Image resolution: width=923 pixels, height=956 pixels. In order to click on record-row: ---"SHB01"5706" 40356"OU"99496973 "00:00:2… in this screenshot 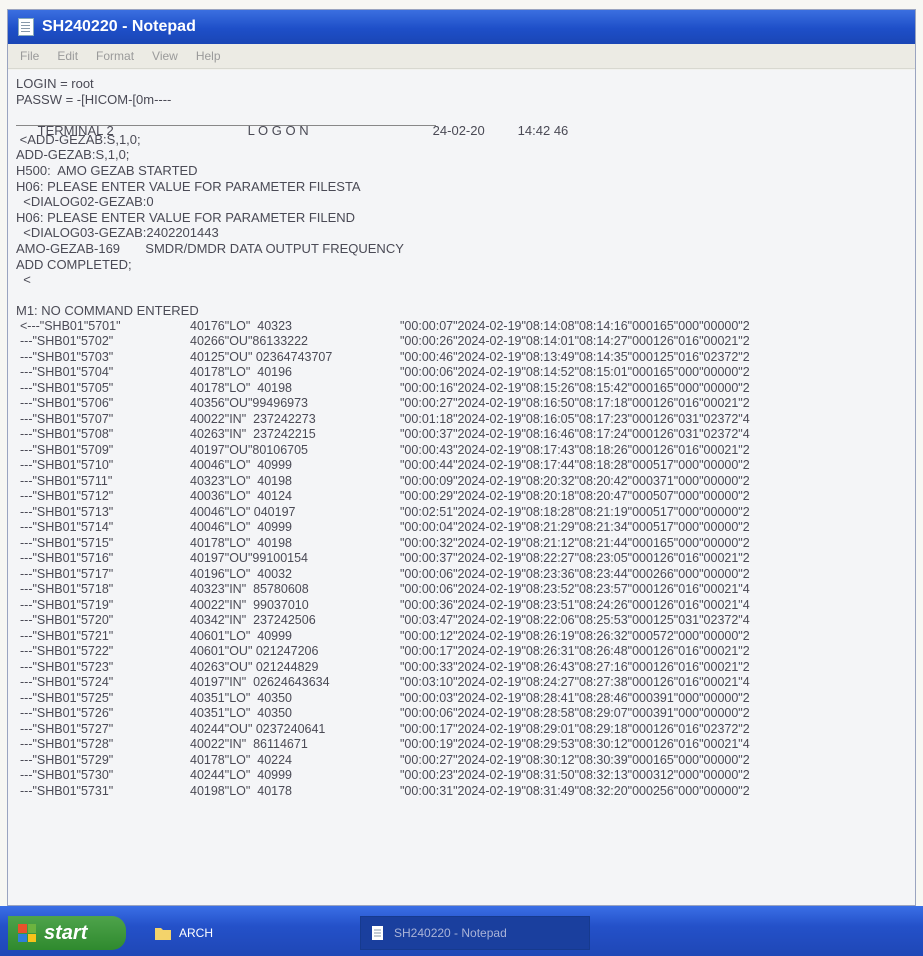, I will do `click(465, 404)`.